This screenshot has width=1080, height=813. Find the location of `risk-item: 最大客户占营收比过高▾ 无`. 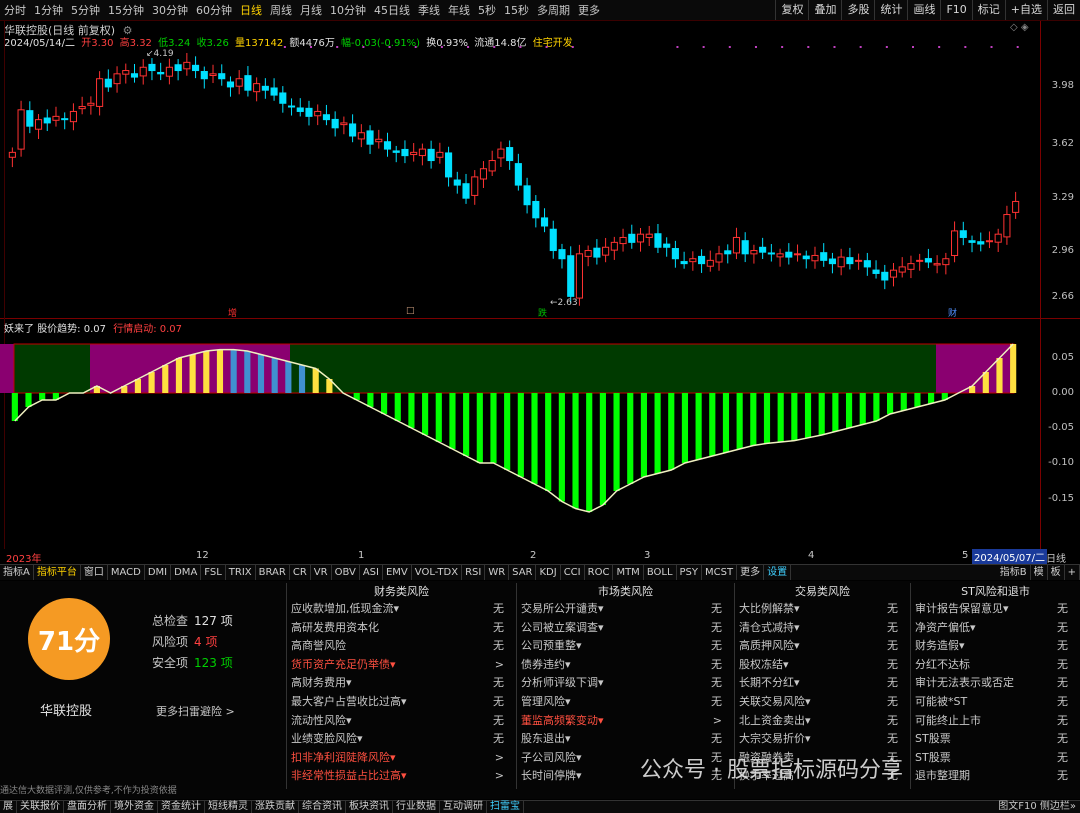

risk-item: 最大客户占营收比过高▾ 无 is located at coordinates (401, 702).